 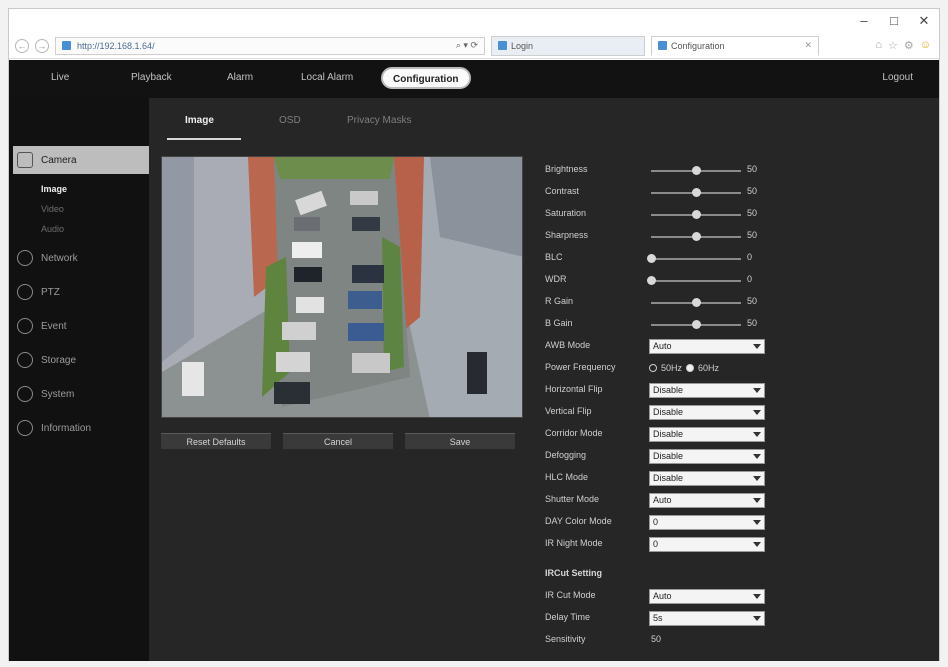 I want to click on tab-privacy-masks: Privacy Masks, so click(x=379, y=120).